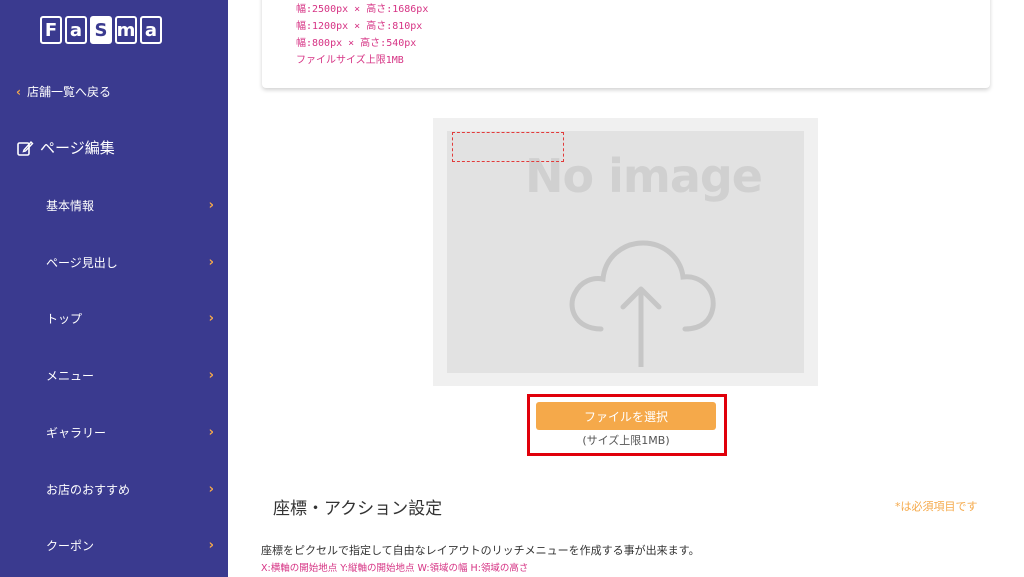  Describe the element at coordinates (508, 147) in the screenshot. I see `selected-area-marker` at that location.